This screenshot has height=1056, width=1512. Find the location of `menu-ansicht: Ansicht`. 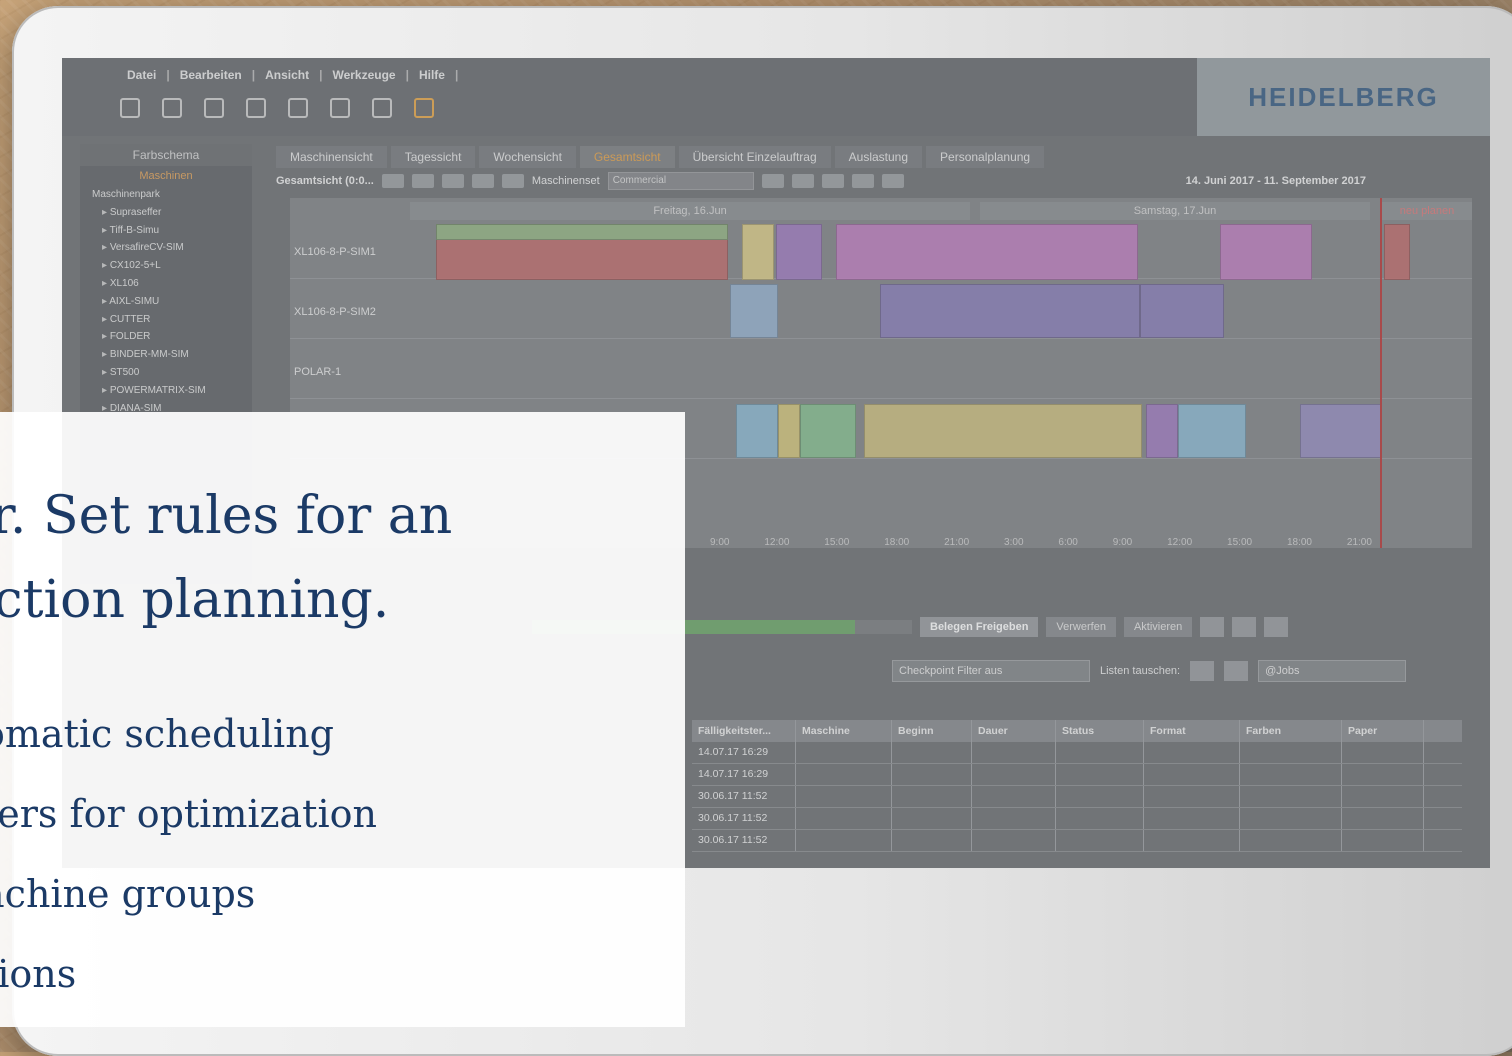

menu-ansicht: Ansicht is located at coordinates (287, 75).